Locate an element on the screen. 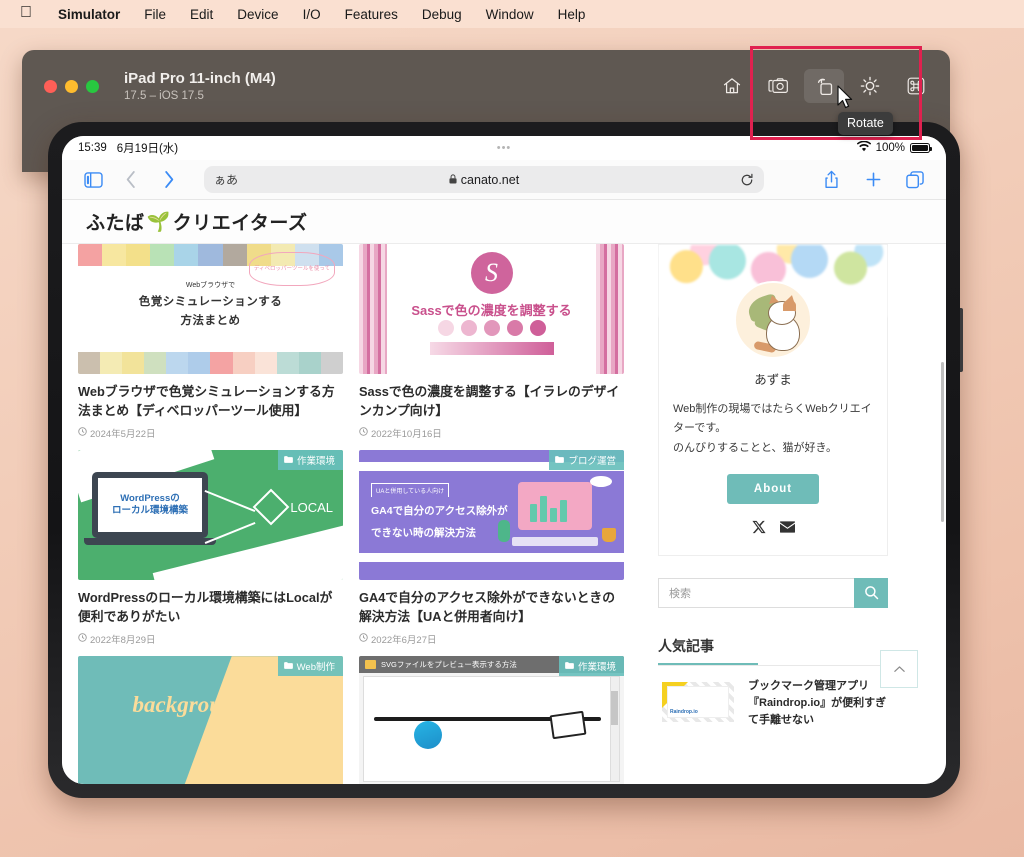 Image resolution: width=1024 pixels, height=857 pixels. command-icon is located at coordinates (916, 86).